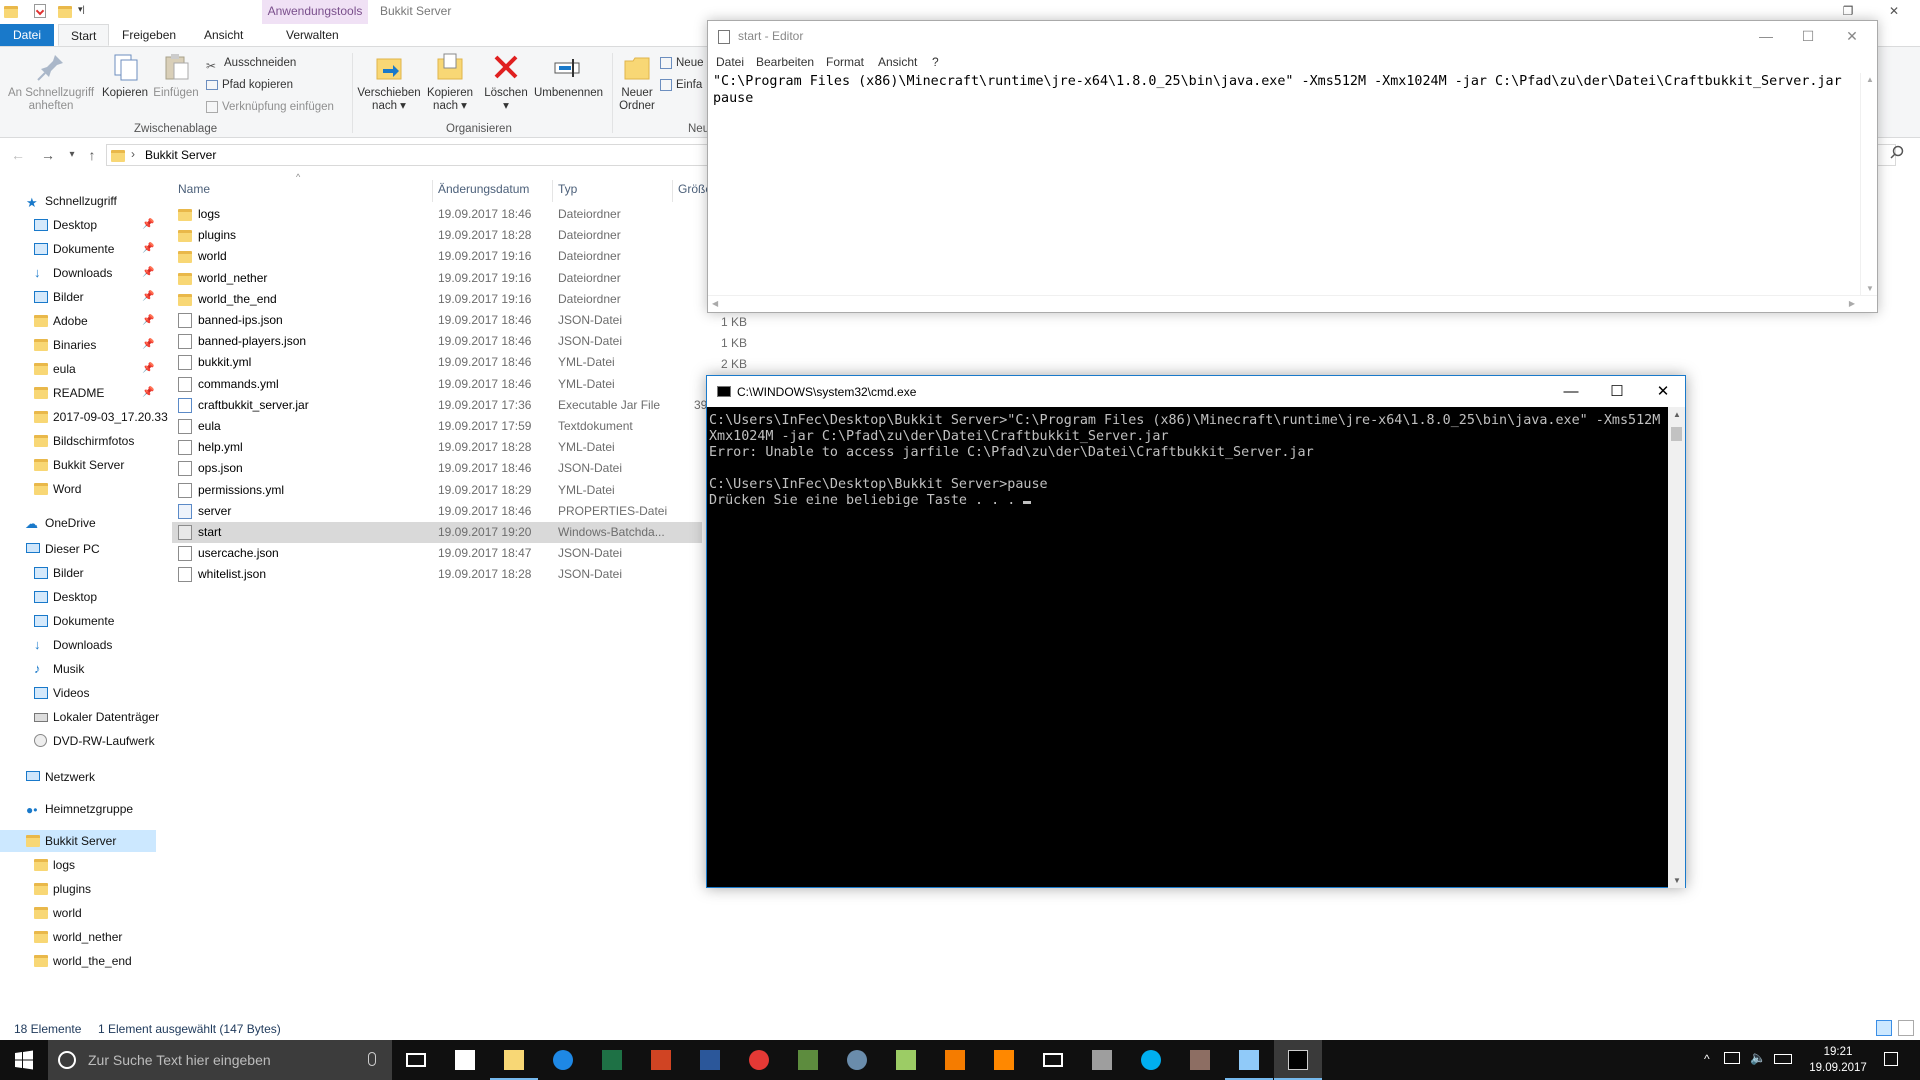 The width and height of the screenshot is (1920, 1080). Describe the element at coordinates (79, 865) in the screenshot. I see `nav-folder-item: logs` at that location.